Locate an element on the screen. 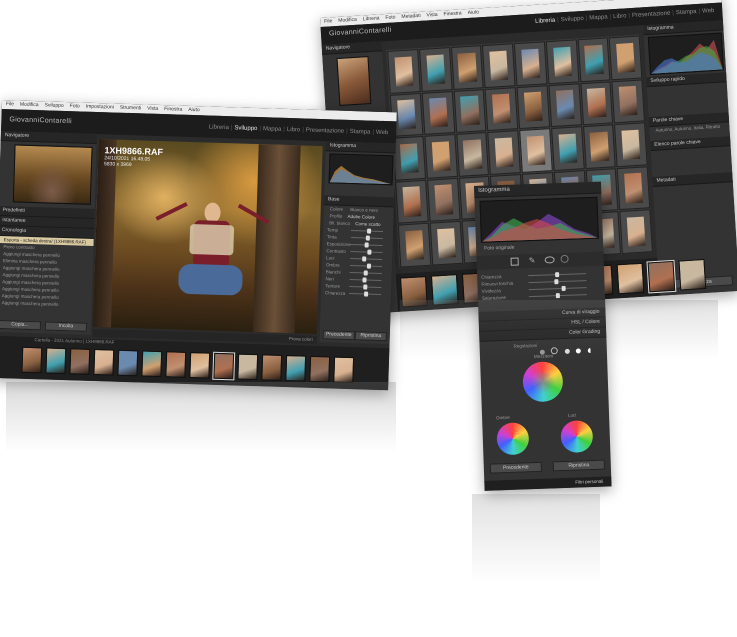  histogram-header: Istogramma is located at coordinates (360, 147).